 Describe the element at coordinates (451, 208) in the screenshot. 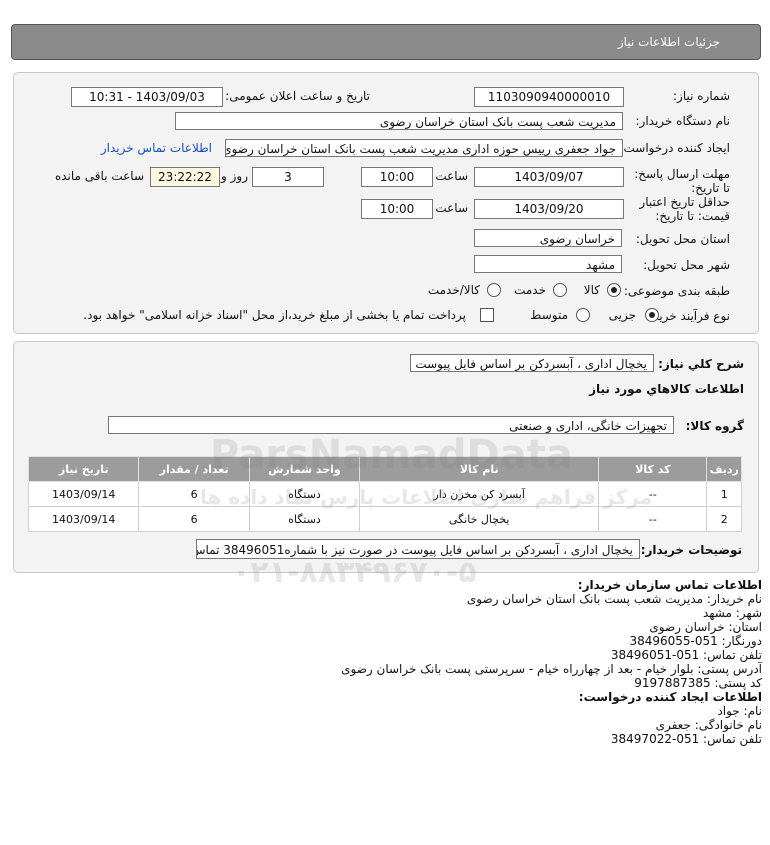

I see `validity-time-label: ساعت` at that location.